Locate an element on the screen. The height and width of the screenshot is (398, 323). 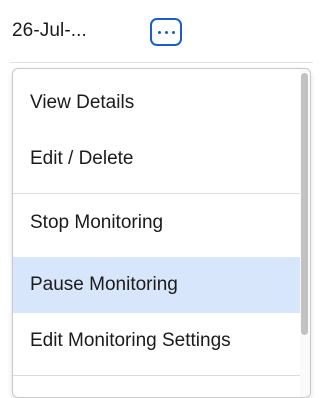
menu-item-label: Edit Monitoring Settings is located at coordinates (130, 340).